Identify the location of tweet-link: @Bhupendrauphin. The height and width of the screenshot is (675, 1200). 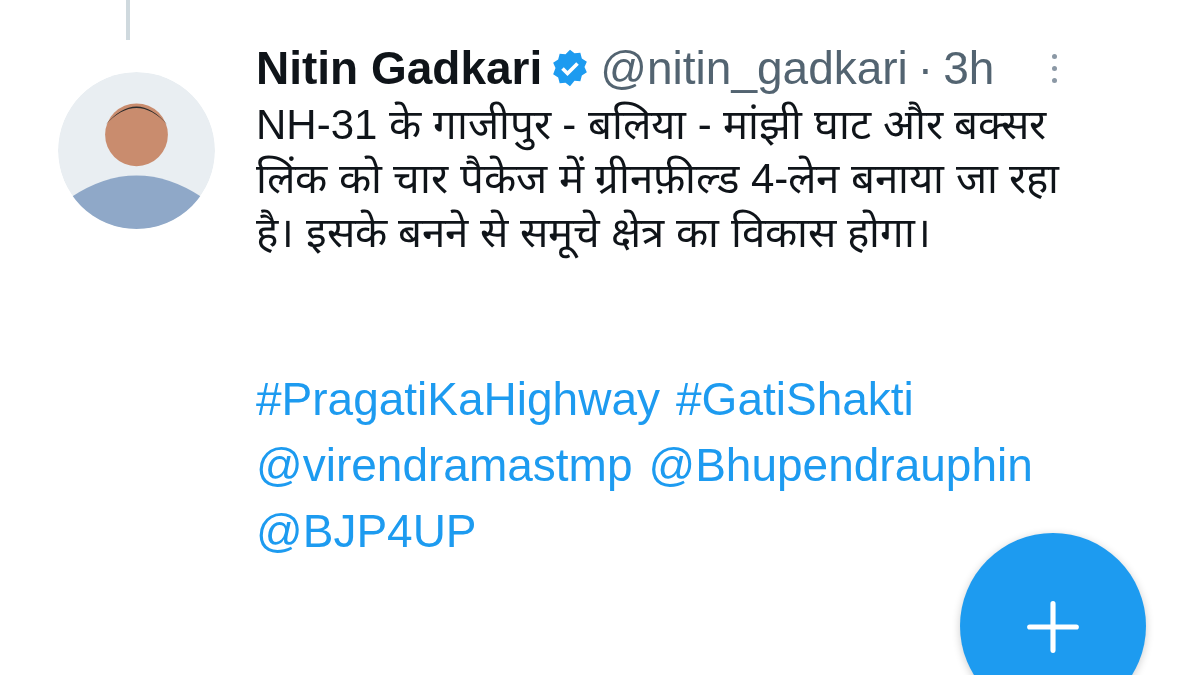
(840, 465).